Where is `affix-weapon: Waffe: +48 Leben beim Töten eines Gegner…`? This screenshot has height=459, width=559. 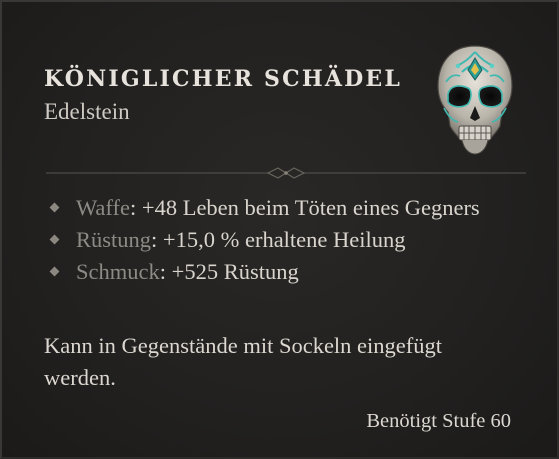
affix-weapon: Waffe: +48 Leben beim Töten eines Gegner… is located at coordinates (283, 208).